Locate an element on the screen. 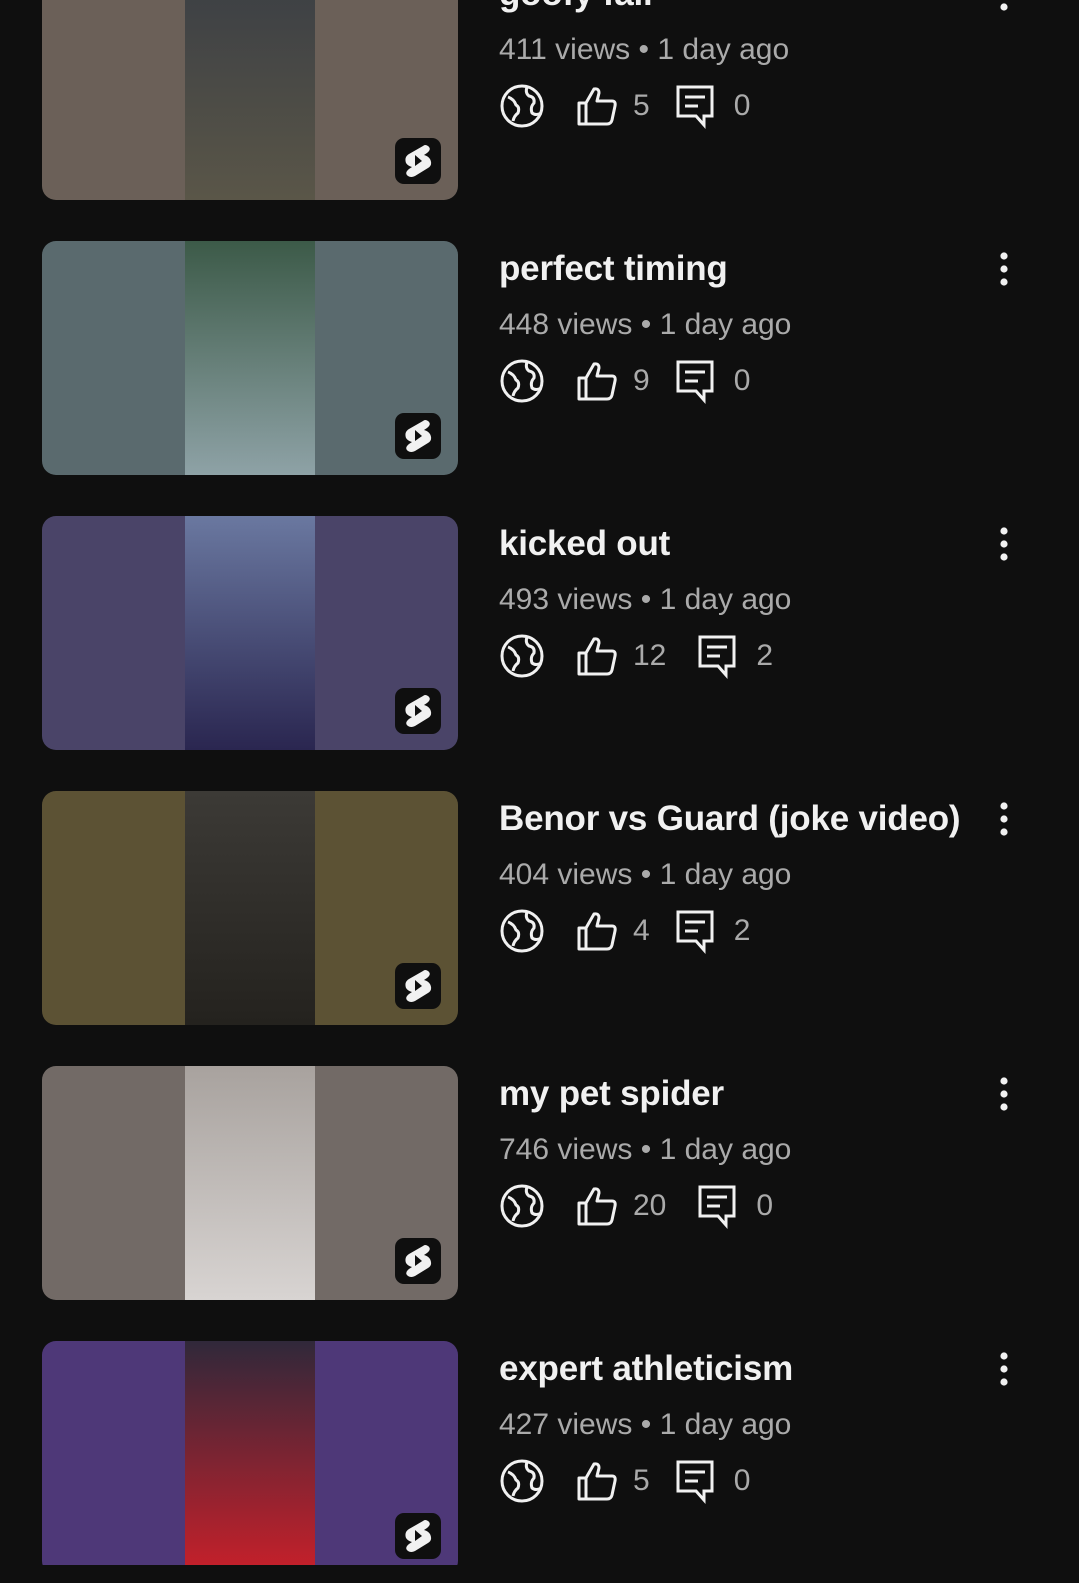  view-count: 404 views is located at coordinates (566, 874).